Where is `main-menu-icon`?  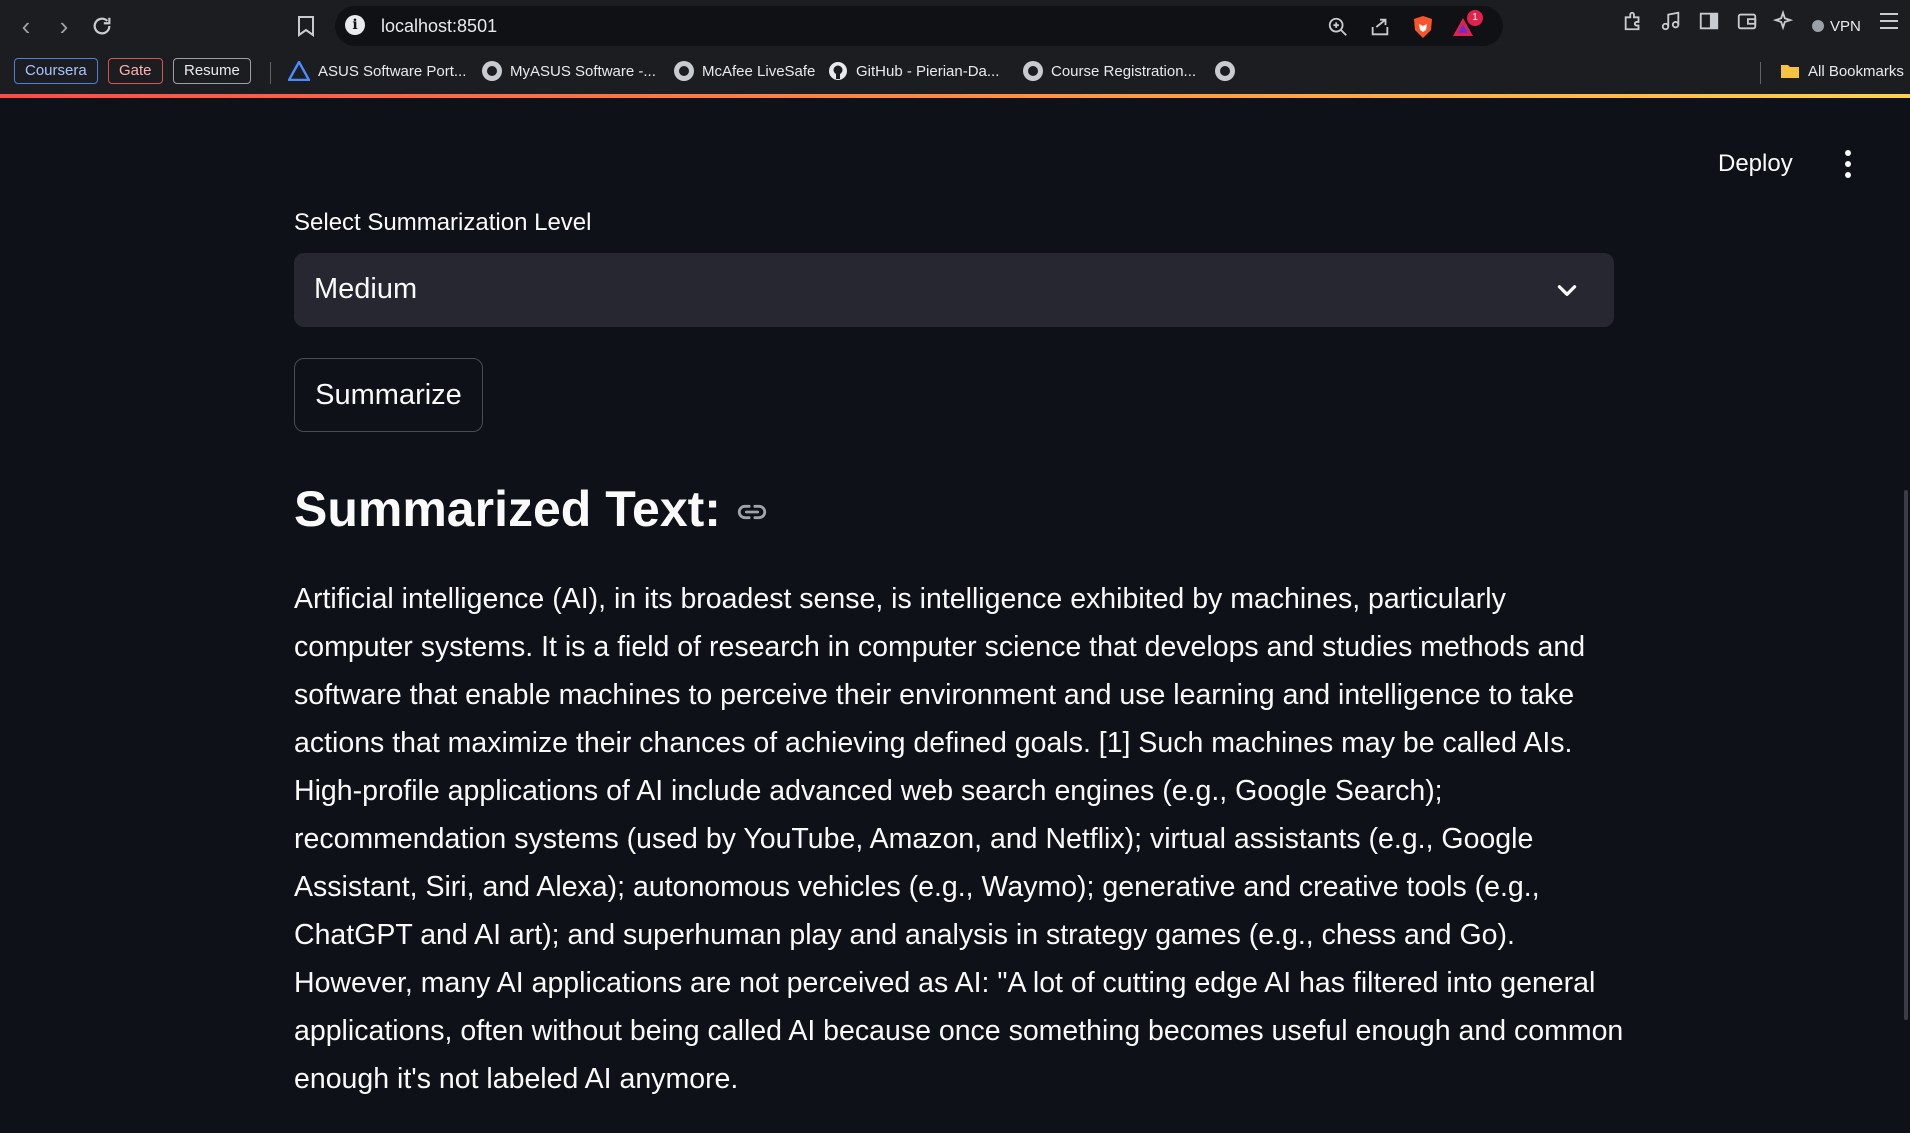 main-menu-icon is located at coordinates (1848, 164).